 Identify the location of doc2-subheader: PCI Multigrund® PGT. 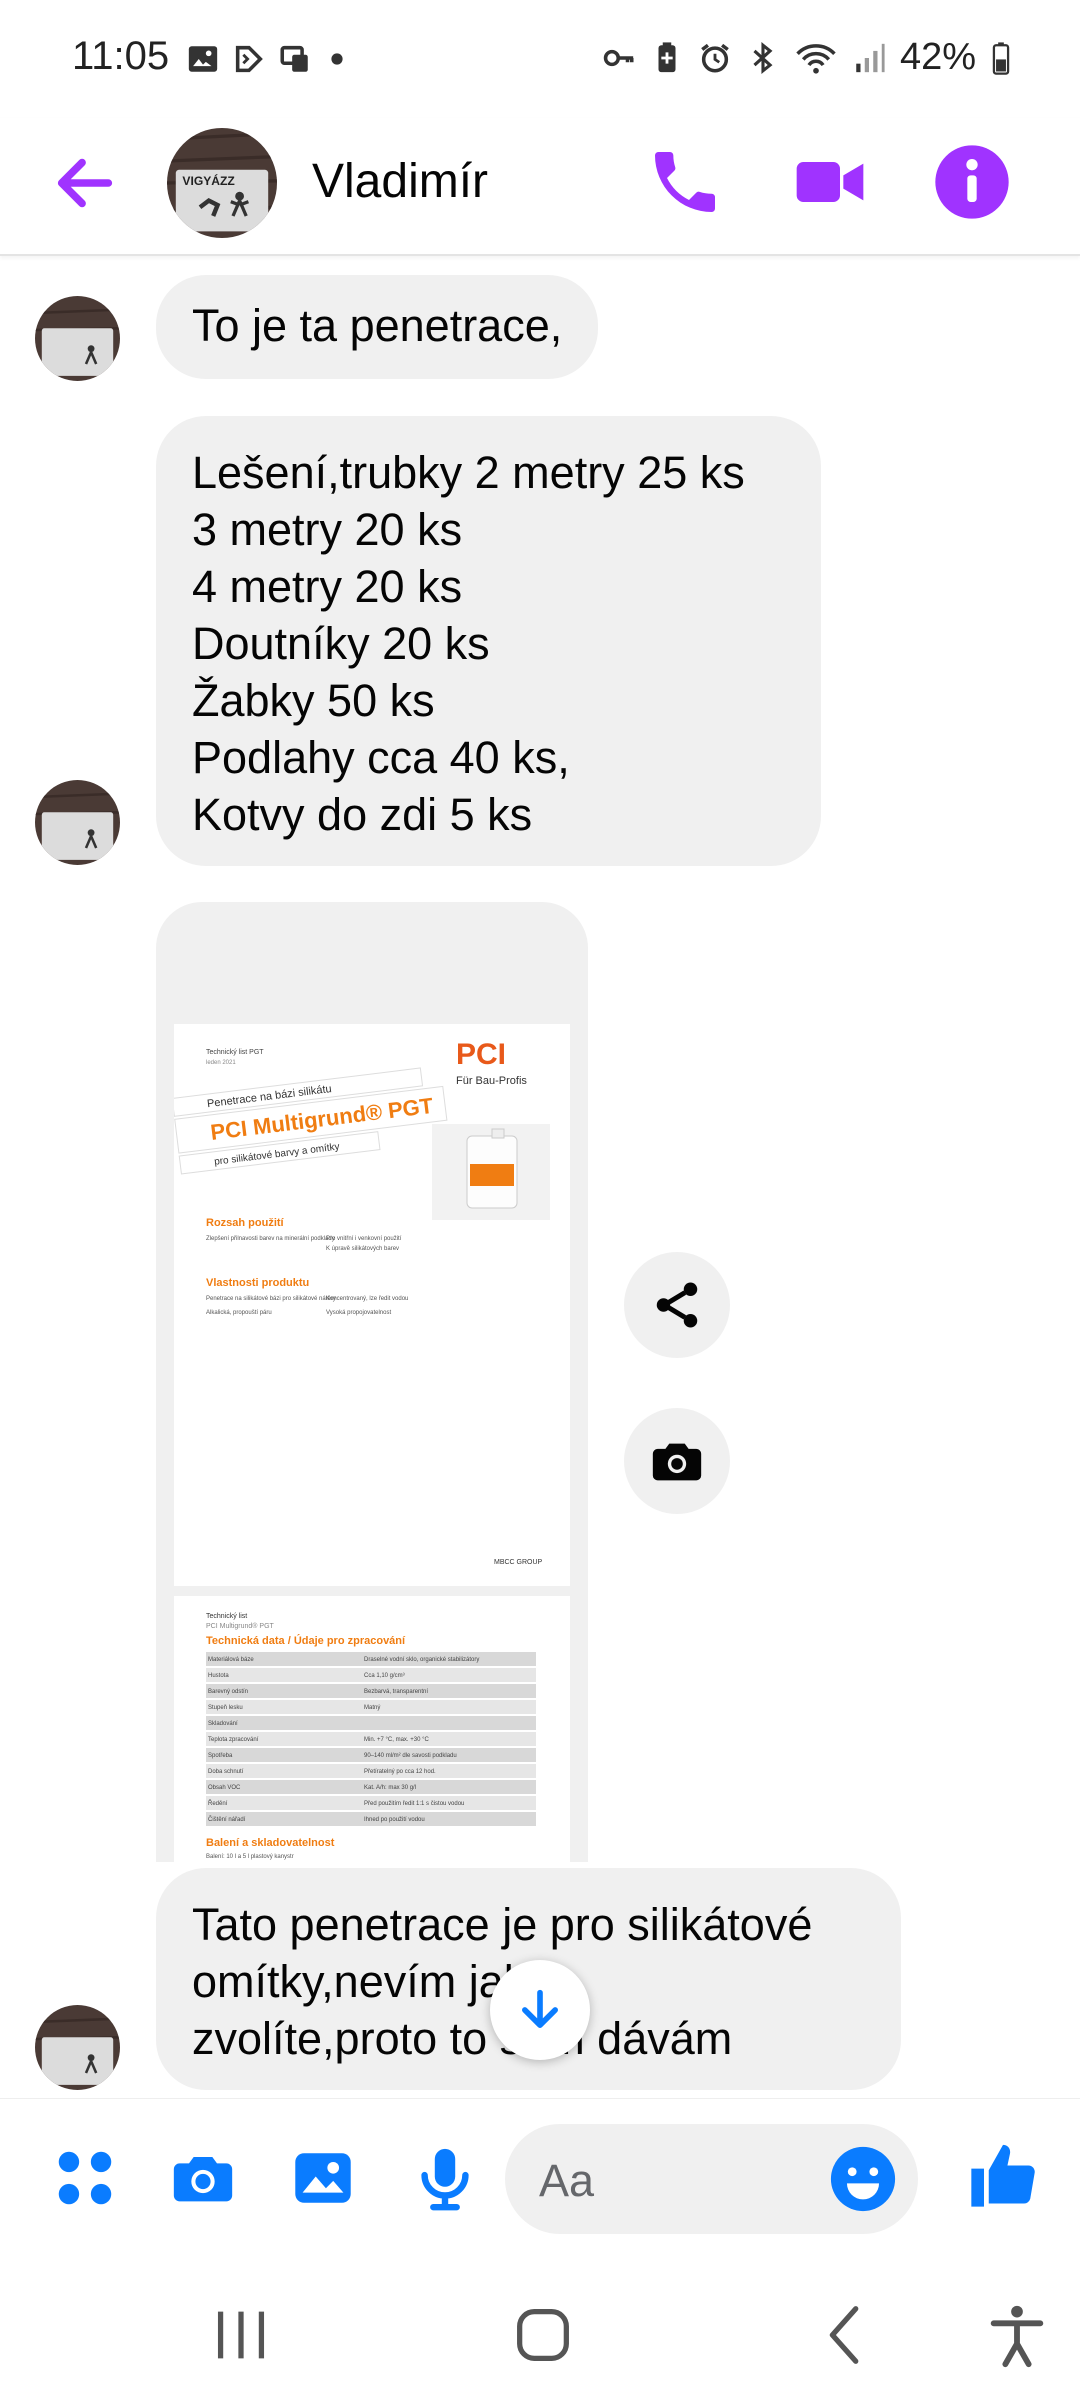
(240, 1626).